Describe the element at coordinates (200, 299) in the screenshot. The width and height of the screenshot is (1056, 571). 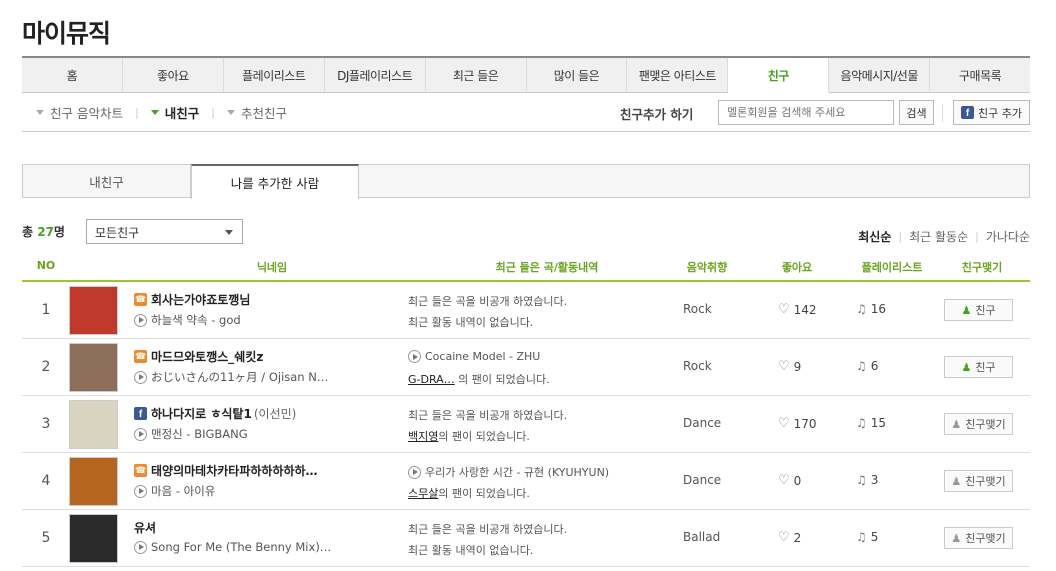
I see `nickname-link: 회사는가야죠토깽님` at that location.